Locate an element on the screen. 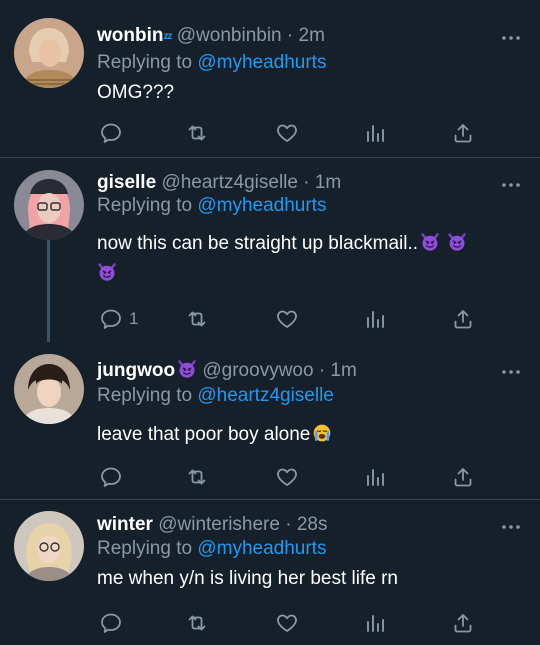  handle: @groovywoo is located at coordinates (257, 370).